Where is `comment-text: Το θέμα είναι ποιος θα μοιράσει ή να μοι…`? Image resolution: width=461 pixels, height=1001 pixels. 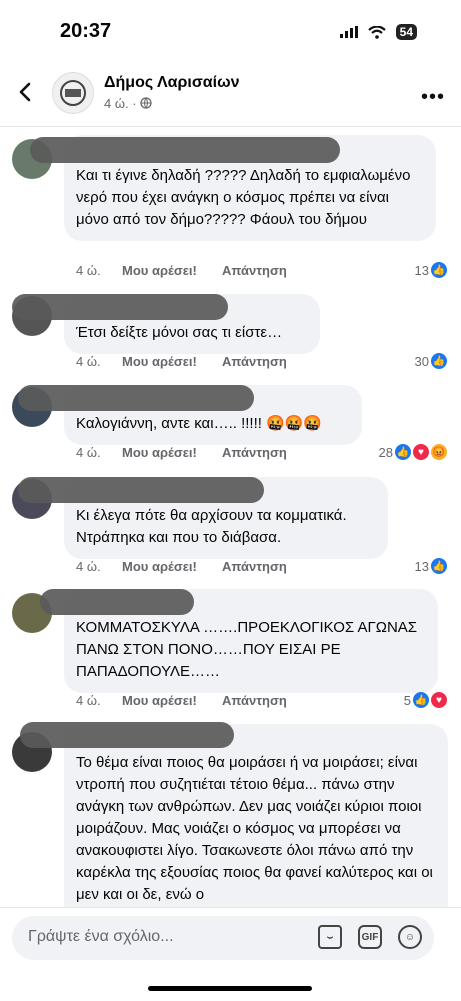 comment-text: Το θέμα είναι ποιος θα μοιράσει ή να μοι… is located at coordinates (254, 828).